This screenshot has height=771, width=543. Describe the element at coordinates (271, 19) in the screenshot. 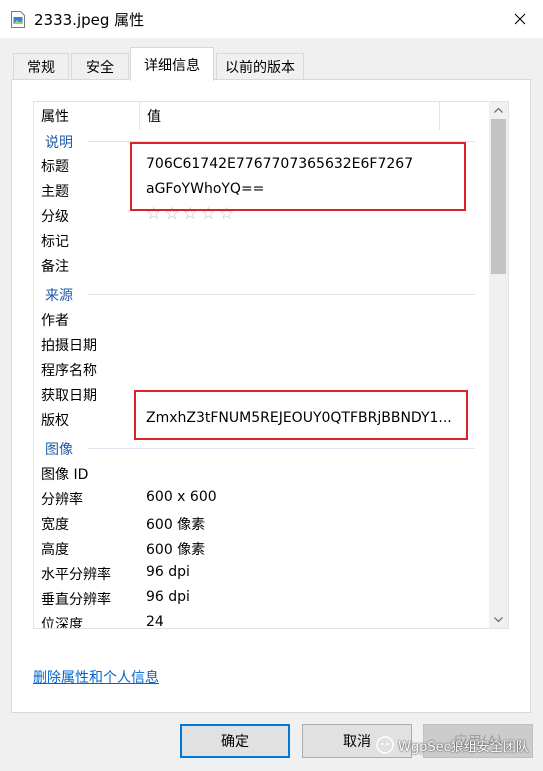

I see `title-bar: 2333.jpeg 属性` at that location.